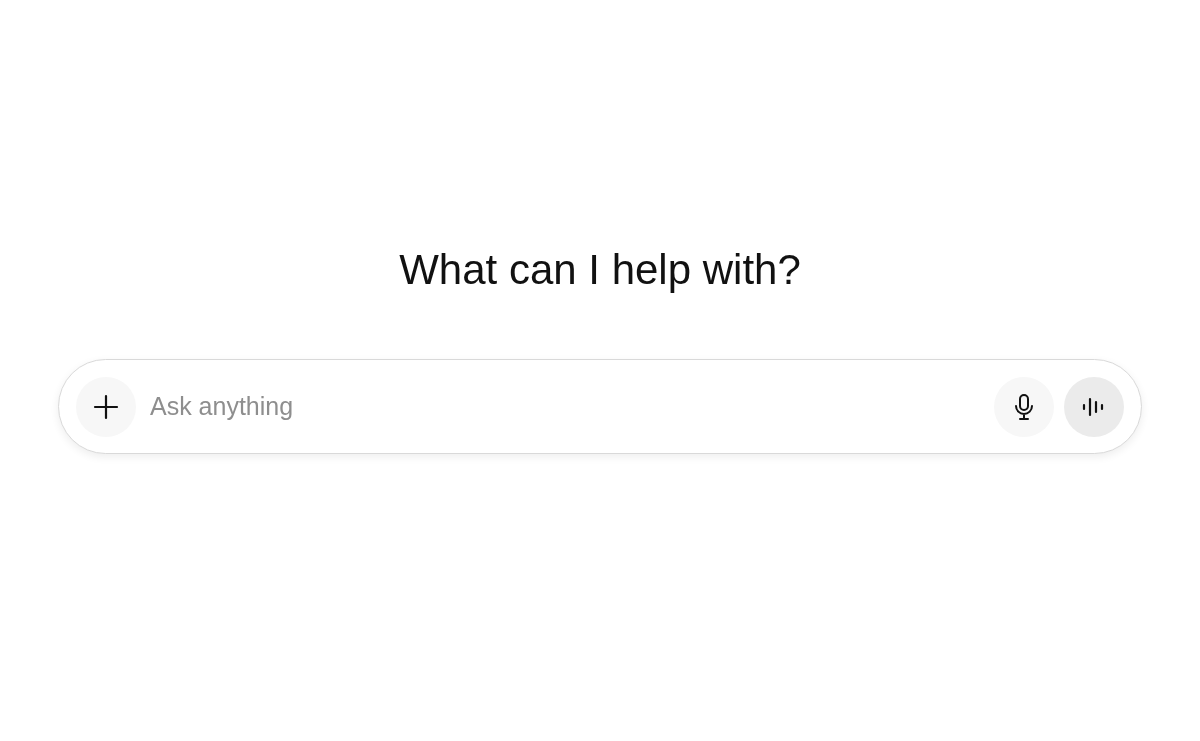 The height and width of the screenshot is (741, 1200). I want to click on prompt-field: Ask anything, so click(600, 406).